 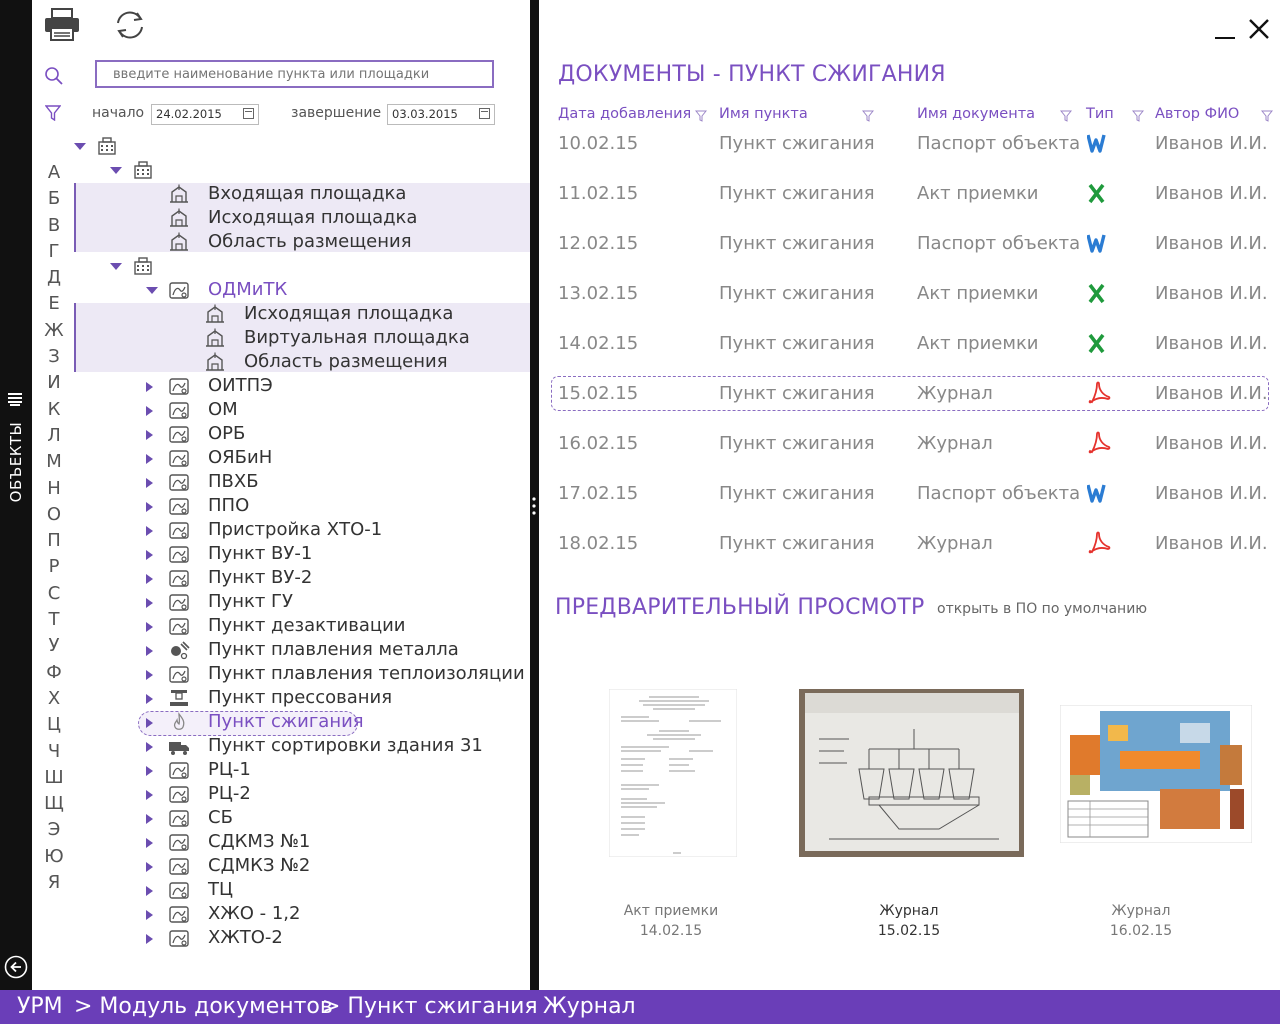 What do you see at coordinates (281, 146) in the screenshot?
I see `tree-root` at bounding box center [281, 146].